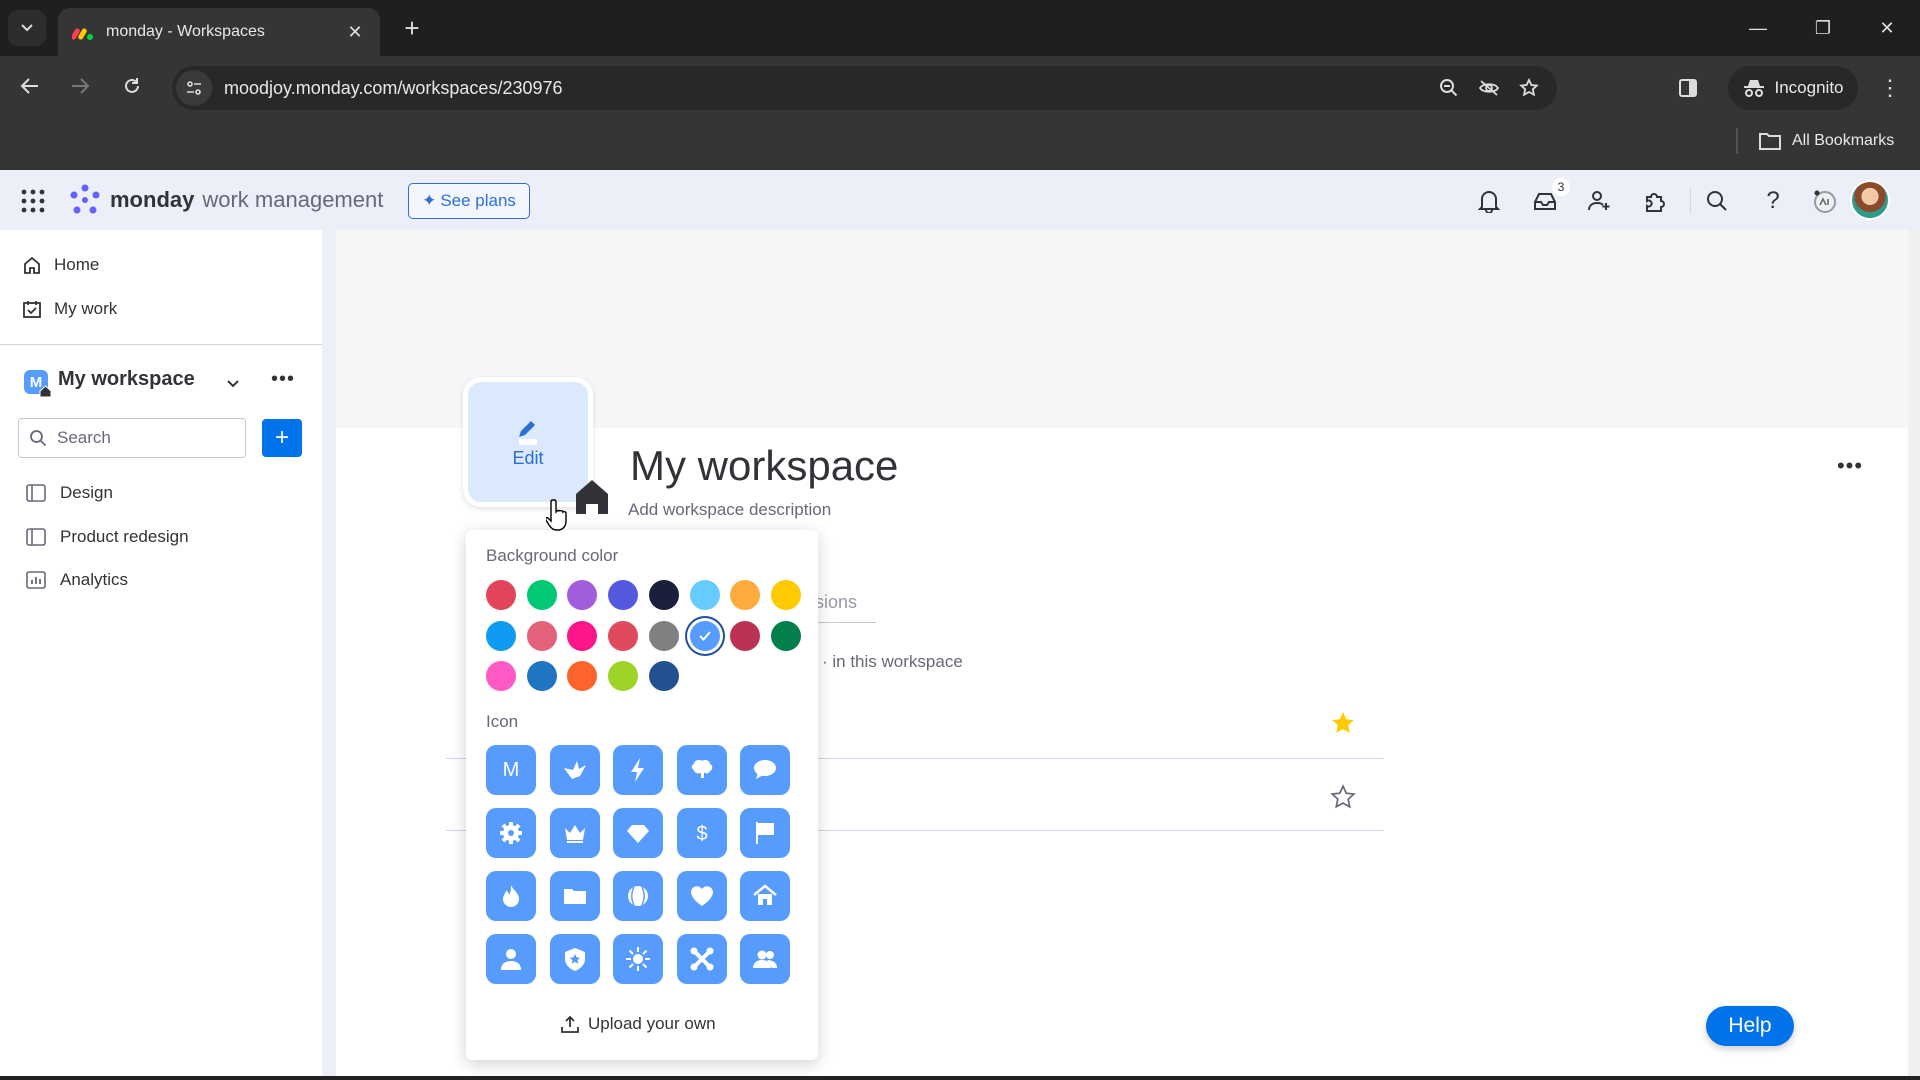 Image resolution: width=1920 pixels, height=1080 pixels. What do you see at coordinates (1914, 655) in the screenshot?
I see `main-scrollbar` at bounding box center [1914, 655].